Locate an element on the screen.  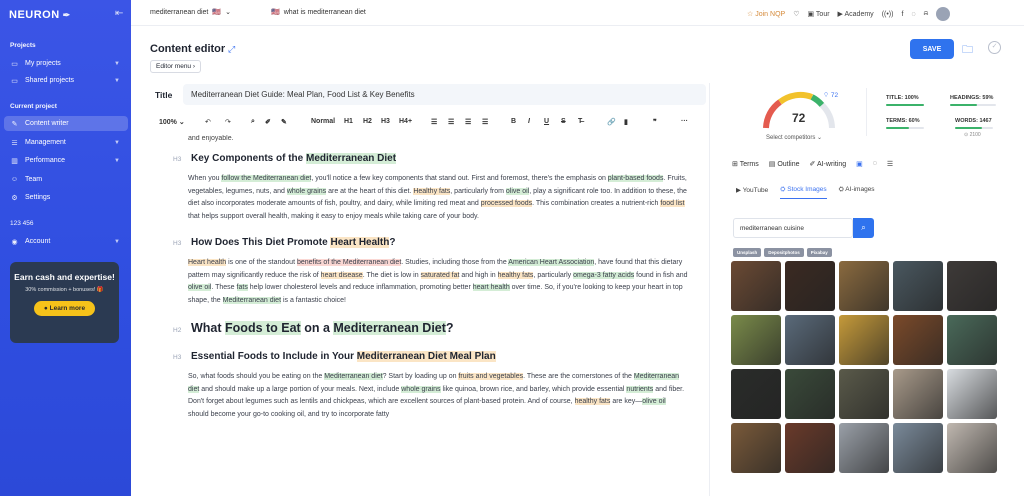
stat-terms-fill is located at coordinates (897, 128).